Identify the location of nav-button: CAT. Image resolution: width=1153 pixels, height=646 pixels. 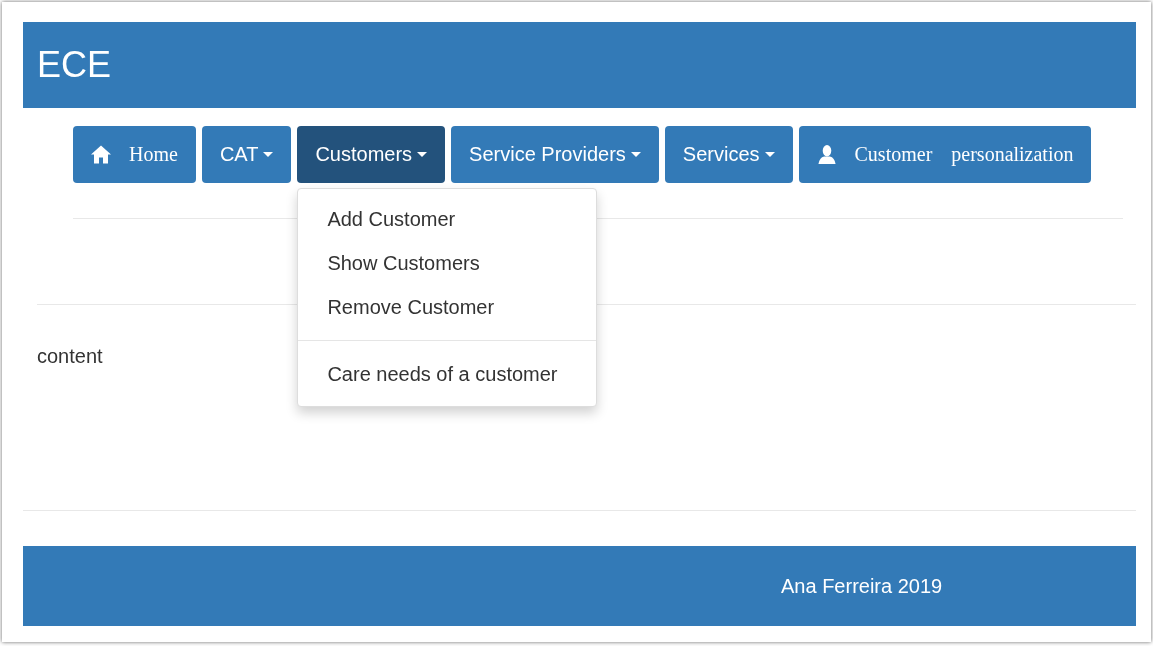
(246, 154).